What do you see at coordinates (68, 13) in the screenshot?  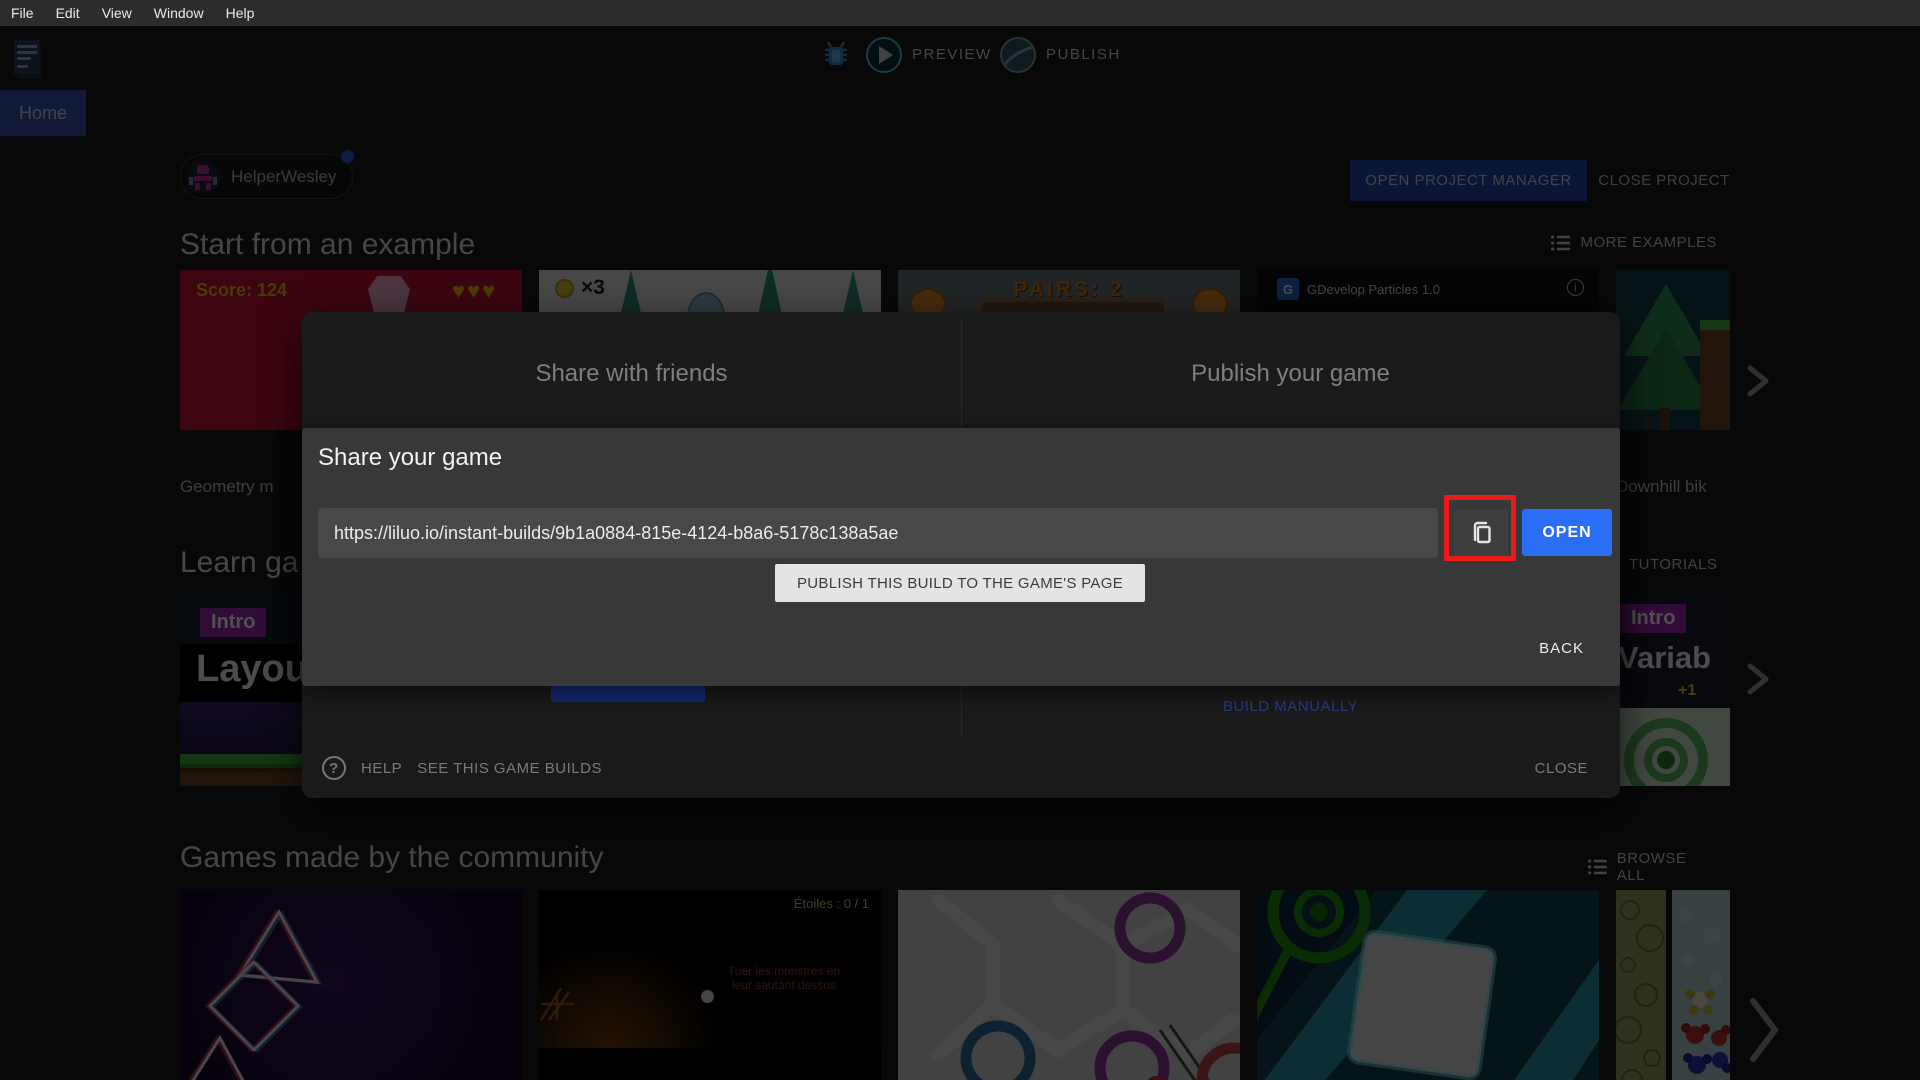 I see `menu-edit: Edit` at bounding box center [68, 13].